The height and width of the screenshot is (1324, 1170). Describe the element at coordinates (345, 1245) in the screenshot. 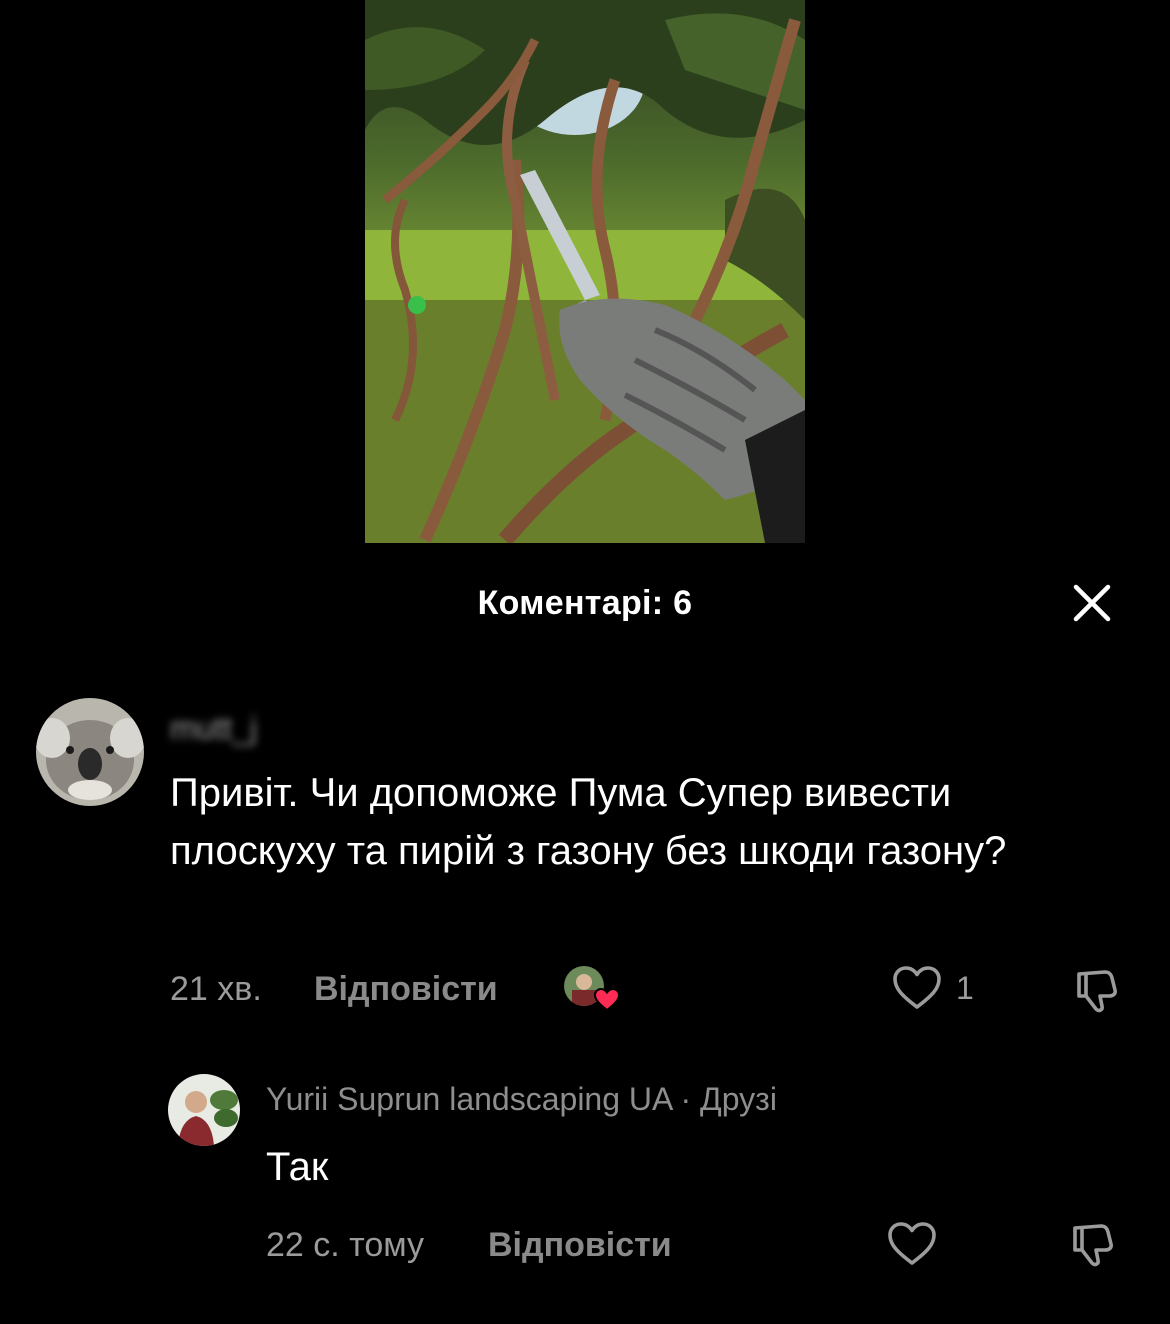

I see `reply-time: 22 с. тому` at that location.